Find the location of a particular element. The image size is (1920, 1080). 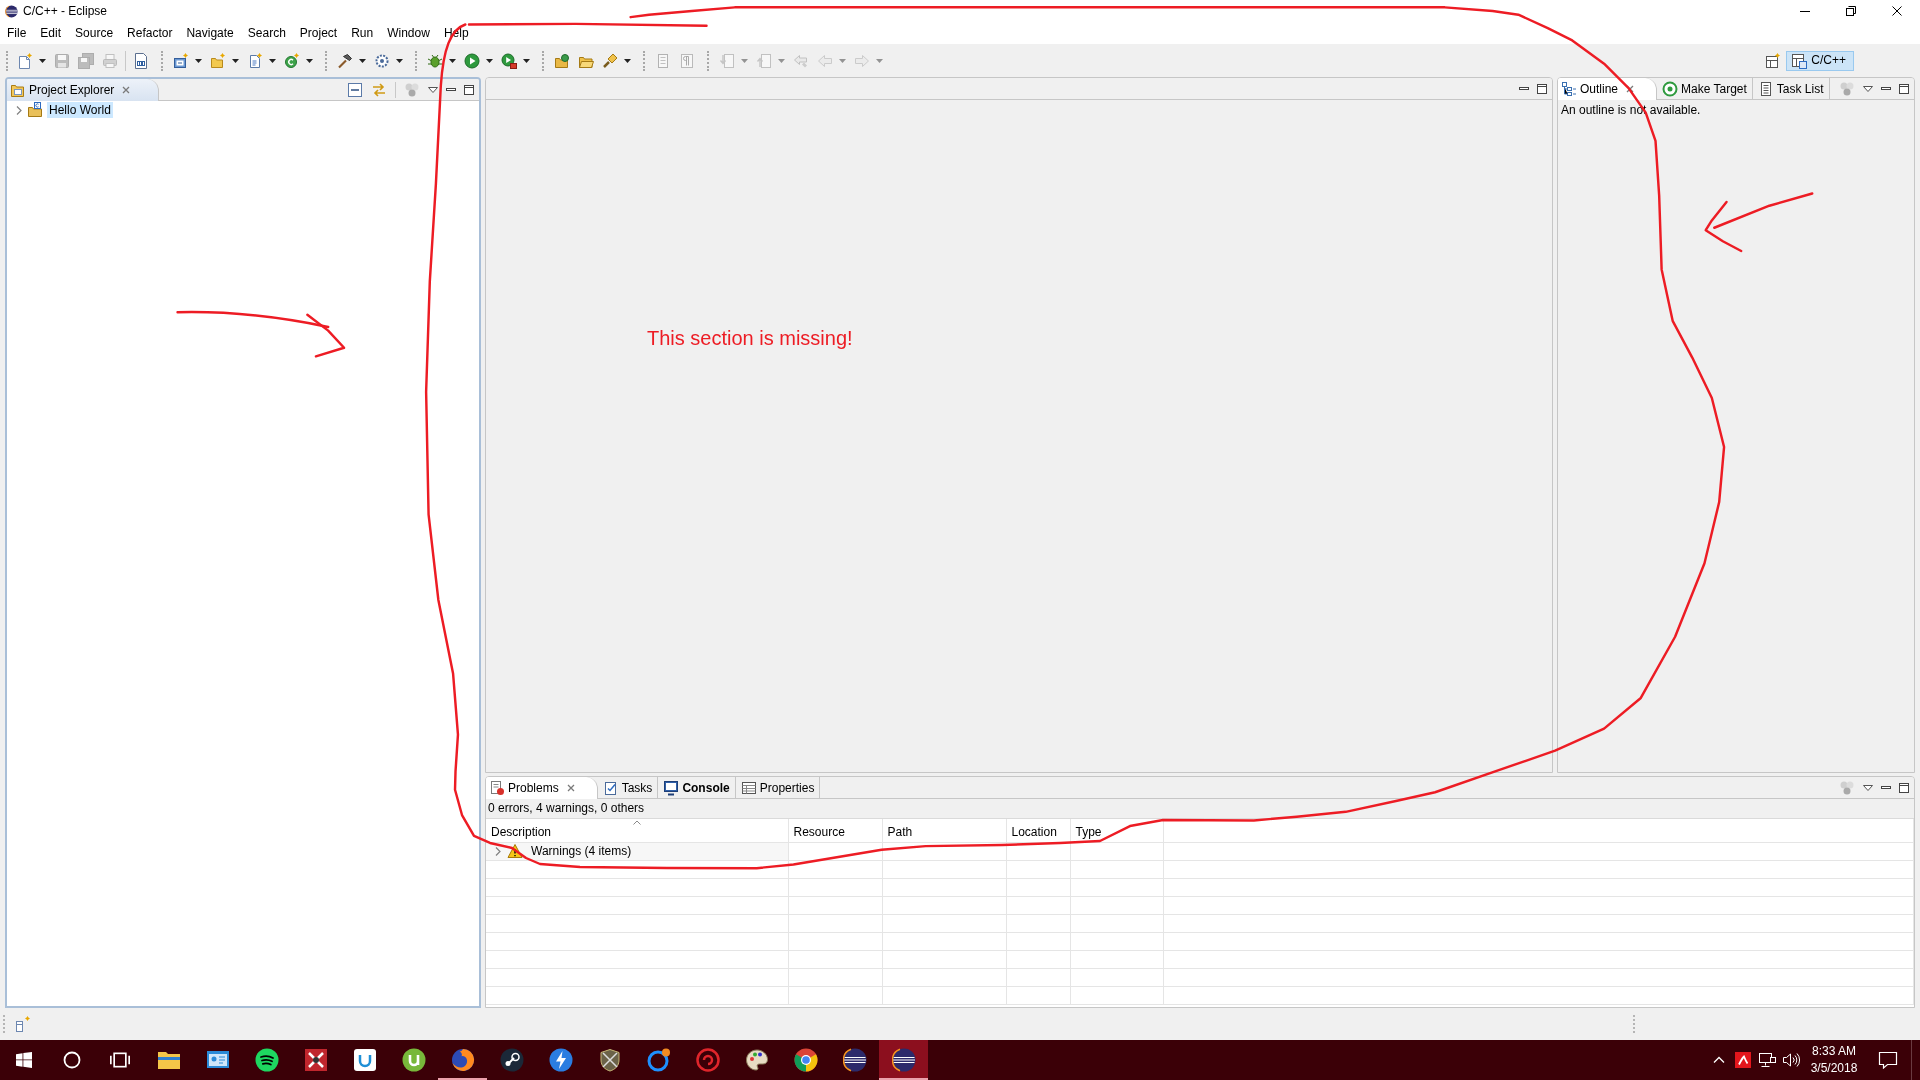

menu-item: File is located at coordinates (17, 33).